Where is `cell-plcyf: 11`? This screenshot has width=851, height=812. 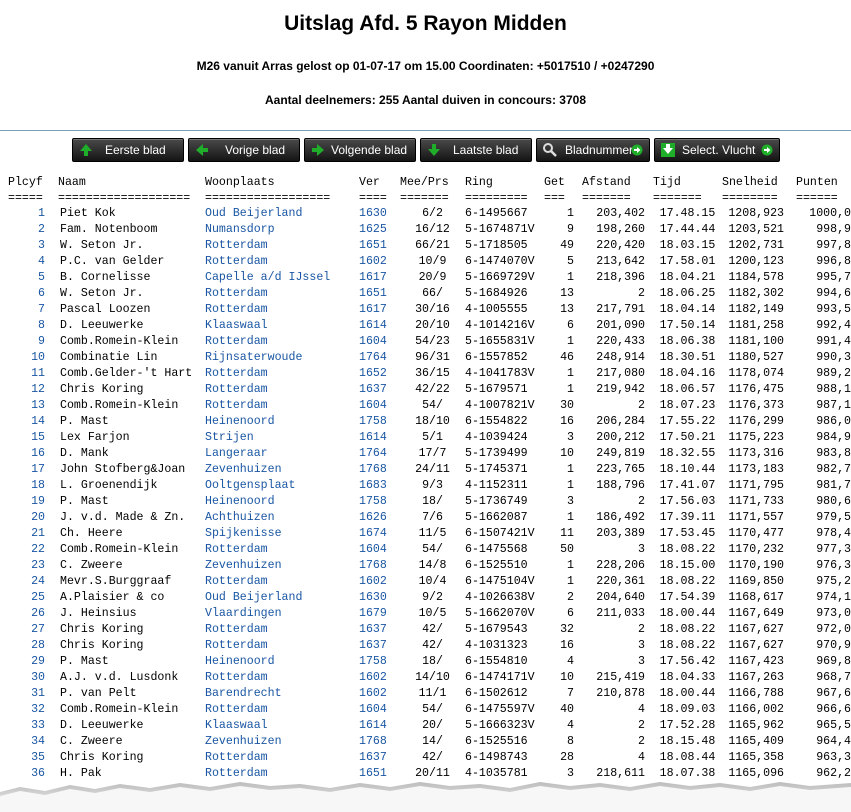
cell-plcyf: 11 is located at coordinates (26, 374).